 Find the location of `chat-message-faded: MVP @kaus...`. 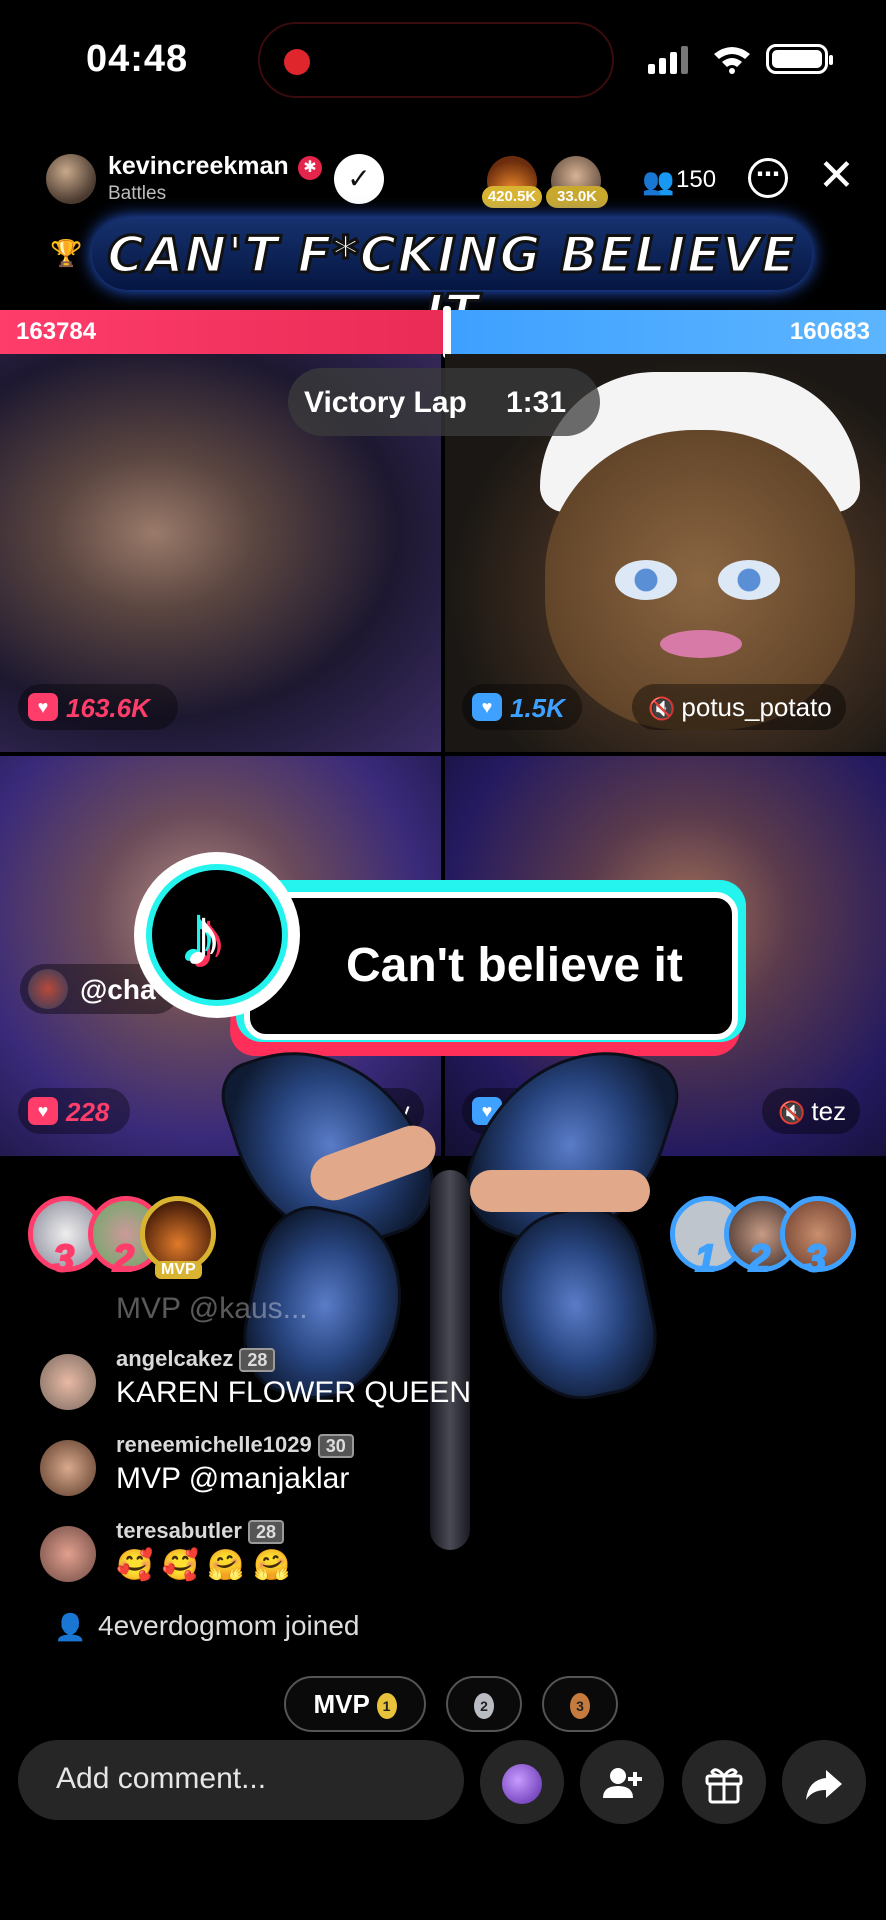

chat-message-faded: MVP @kaus... is located at coordinates (212, 1308).